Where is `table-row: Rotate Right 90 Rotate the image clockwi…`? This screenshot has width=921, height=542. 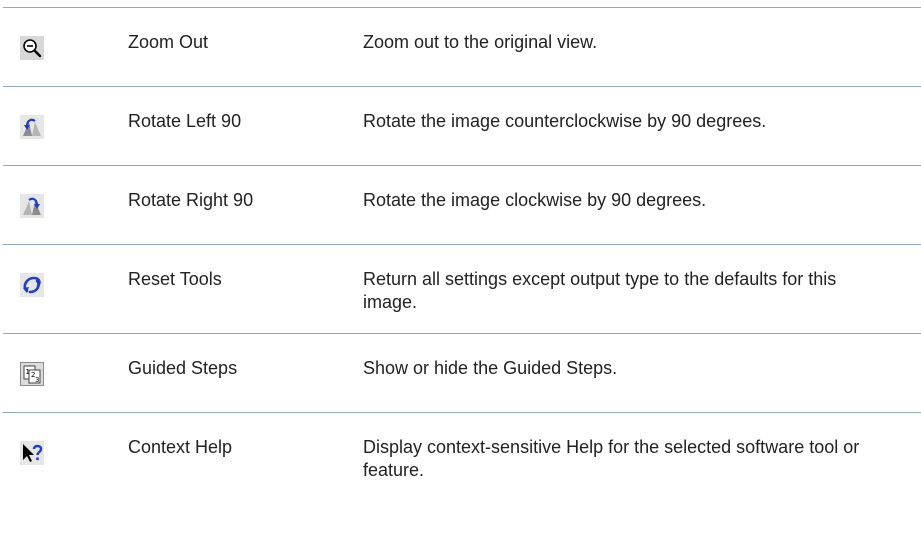 table-row: Rotate Right 90 Rotate the image clockwi… is located at coordinates (460, 205).